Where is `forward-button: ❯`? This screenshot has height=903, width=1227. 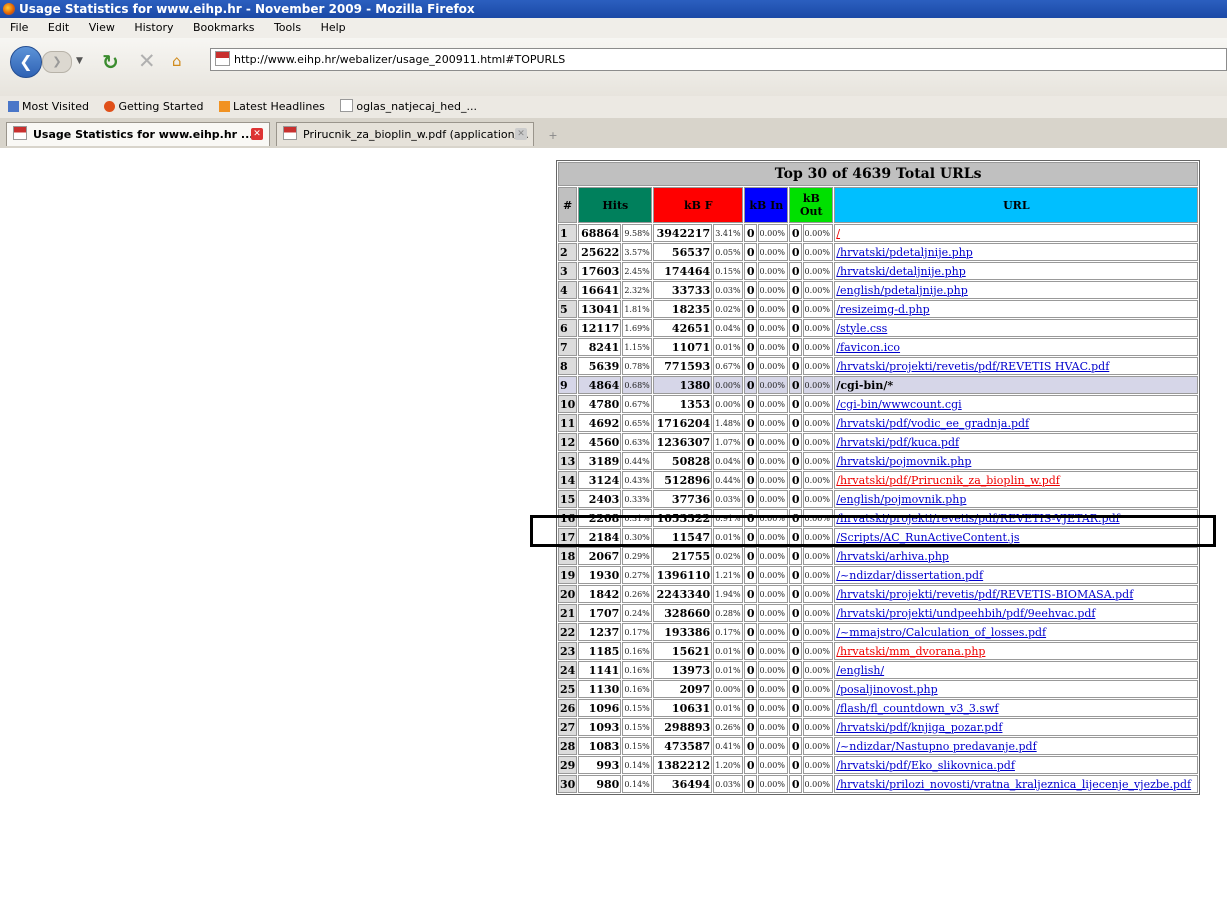
forward-button: ❯ is located at coordinates (57, 62).